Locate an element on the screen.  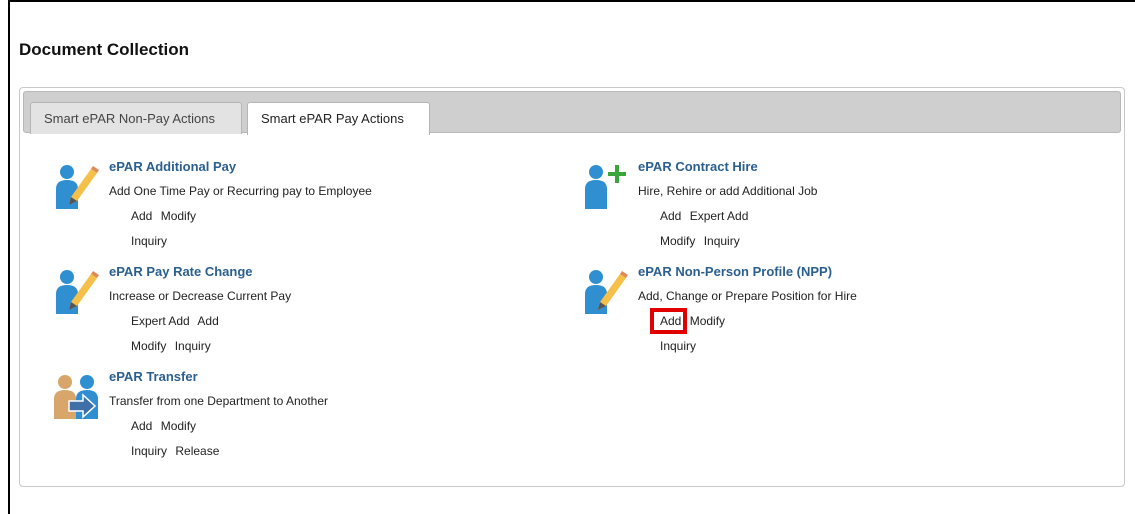
page-title: Document Collection is located at coordinates (104, 49).